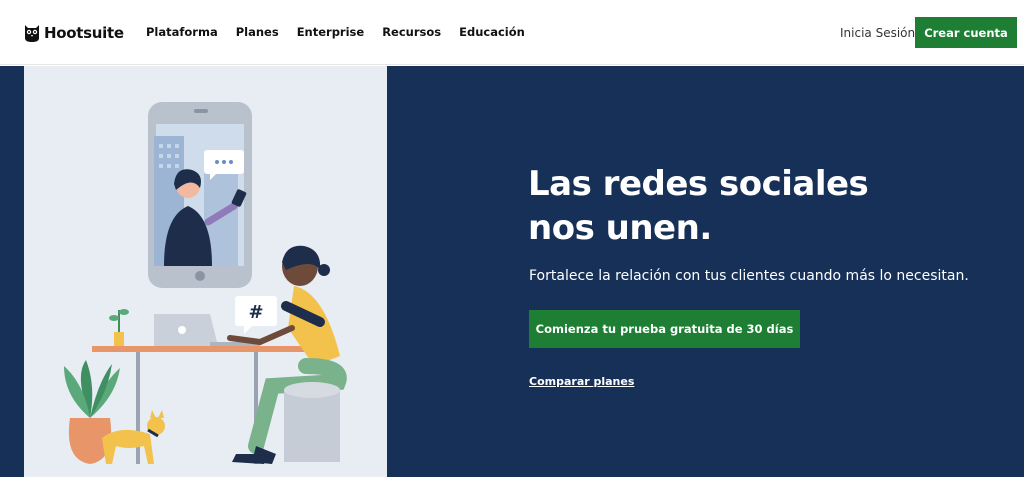  What do you see at coordinates (255, 312) in the screenshot?
I see `hashtag-label: #` at bounding box center [255, 312].